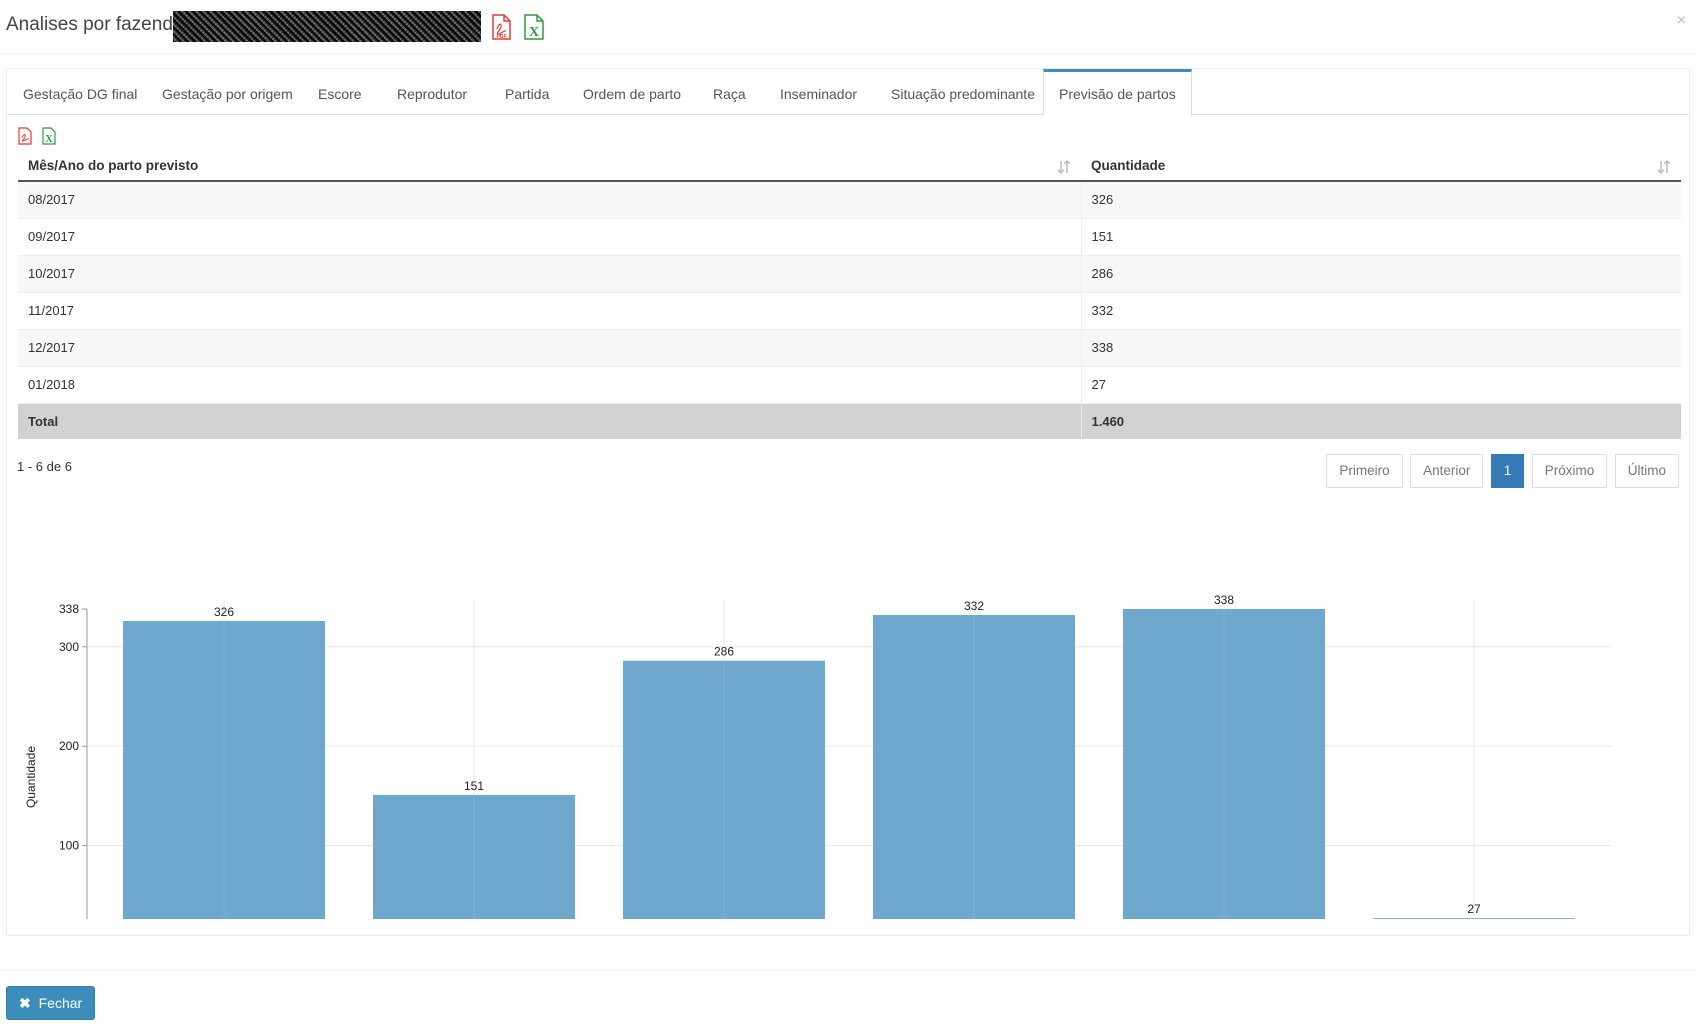  What do you see at coordinates (1507, 471) in the screenshot?
I see `current-page-button: 1` at bounding box center [1507, 471].